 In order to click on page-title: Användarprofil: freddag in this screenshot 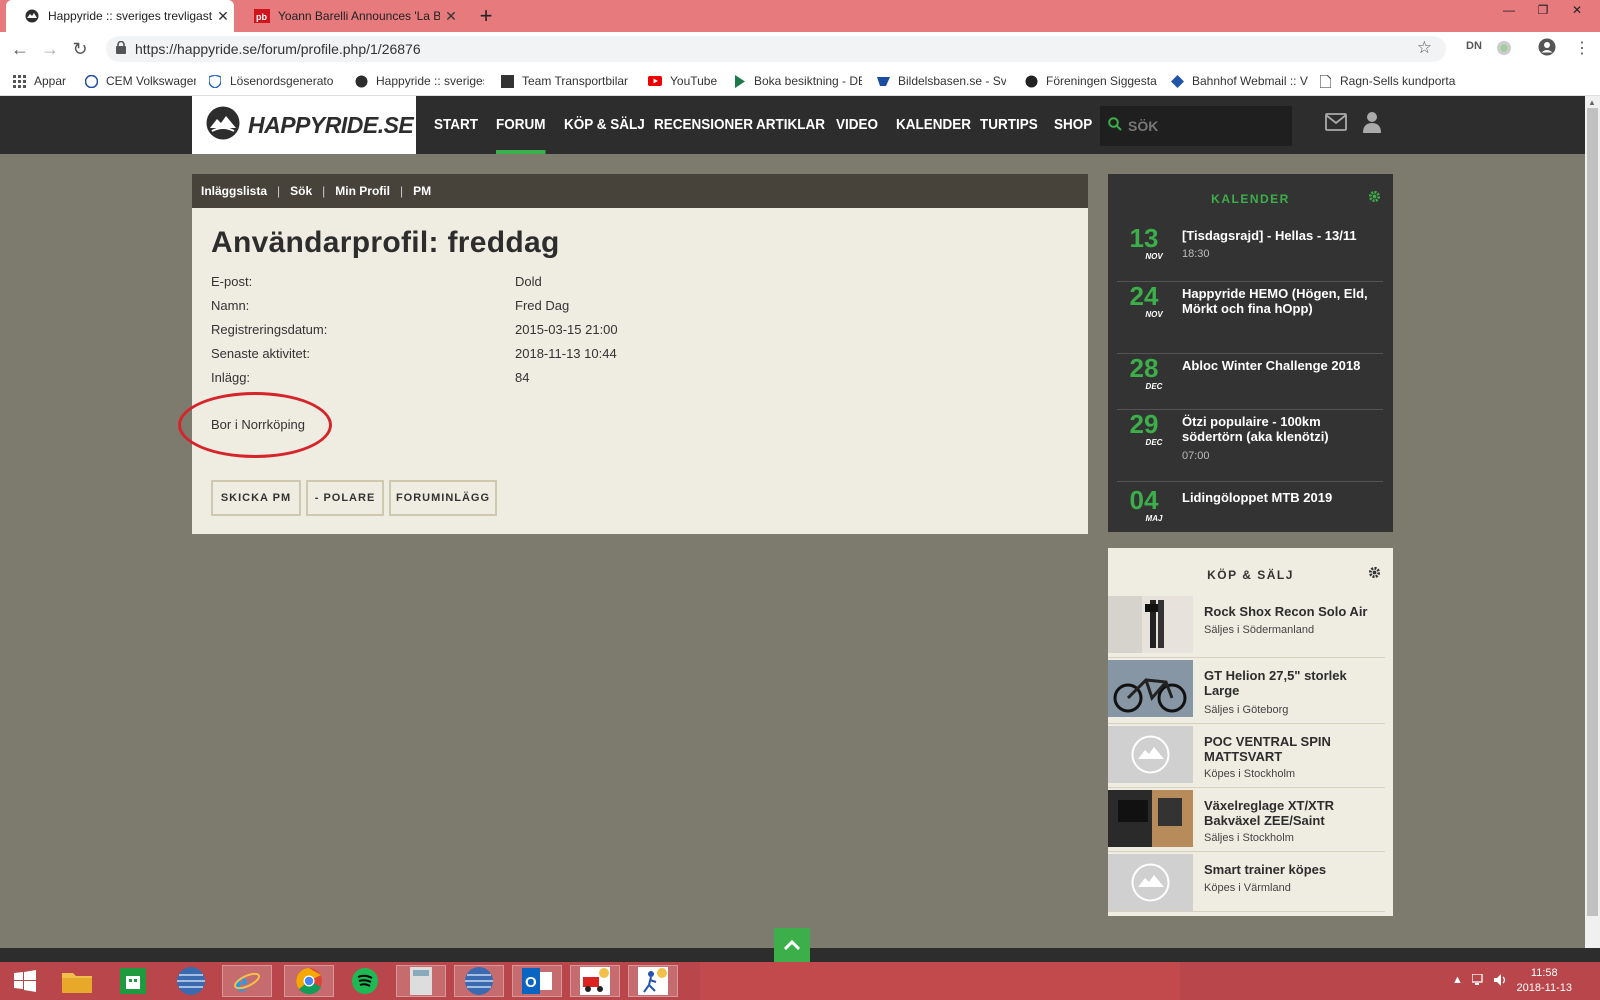, I will do `click(385, 242)`.